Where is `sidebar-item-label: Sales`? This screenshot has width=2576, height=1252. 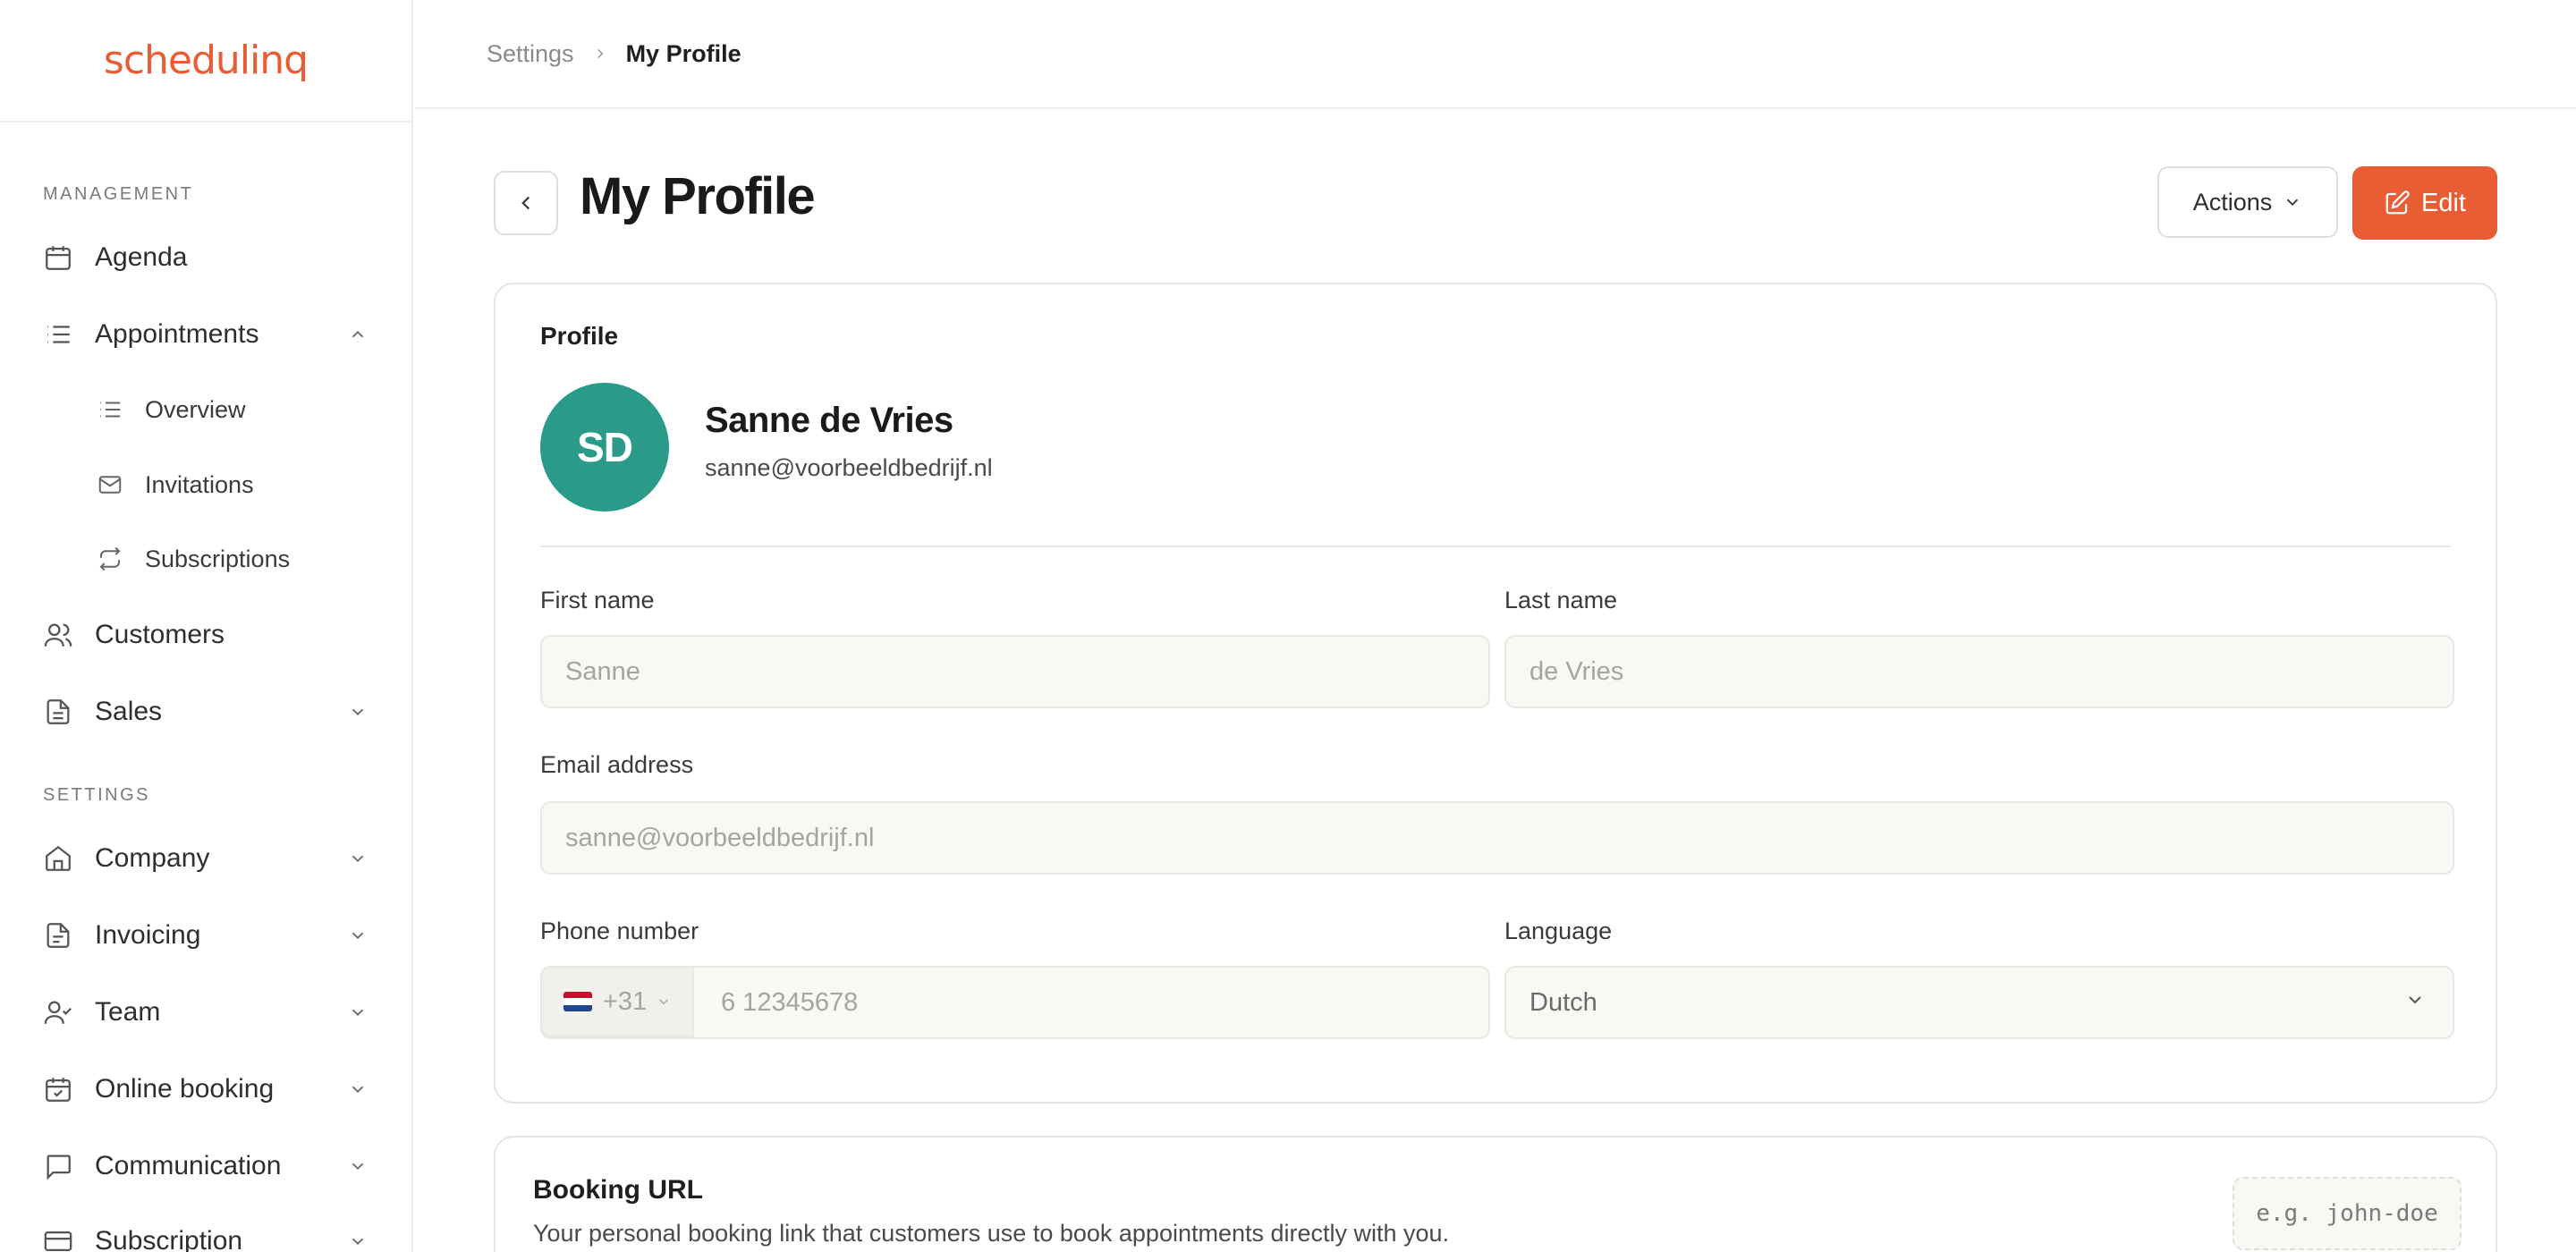 sidebar-item-label: Sales is located at coordinates (129, 711).